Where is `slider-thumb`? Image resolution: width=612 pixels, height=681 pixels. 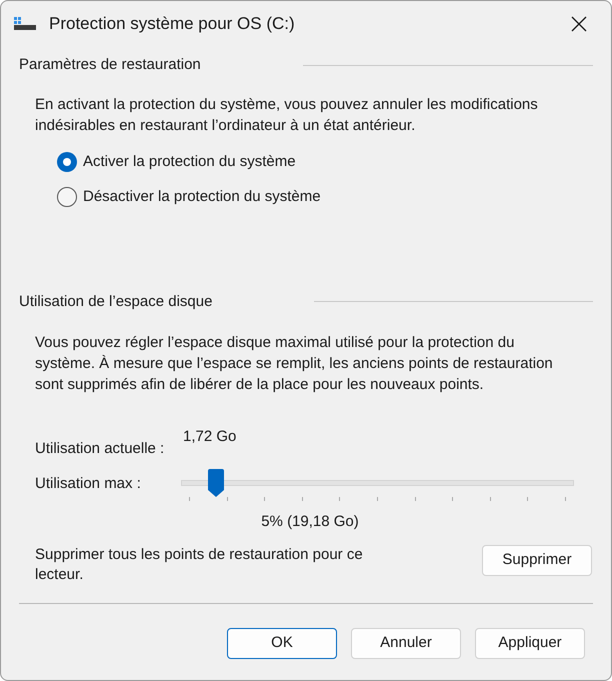 slider-thumb is located at coordinates (216, 482).